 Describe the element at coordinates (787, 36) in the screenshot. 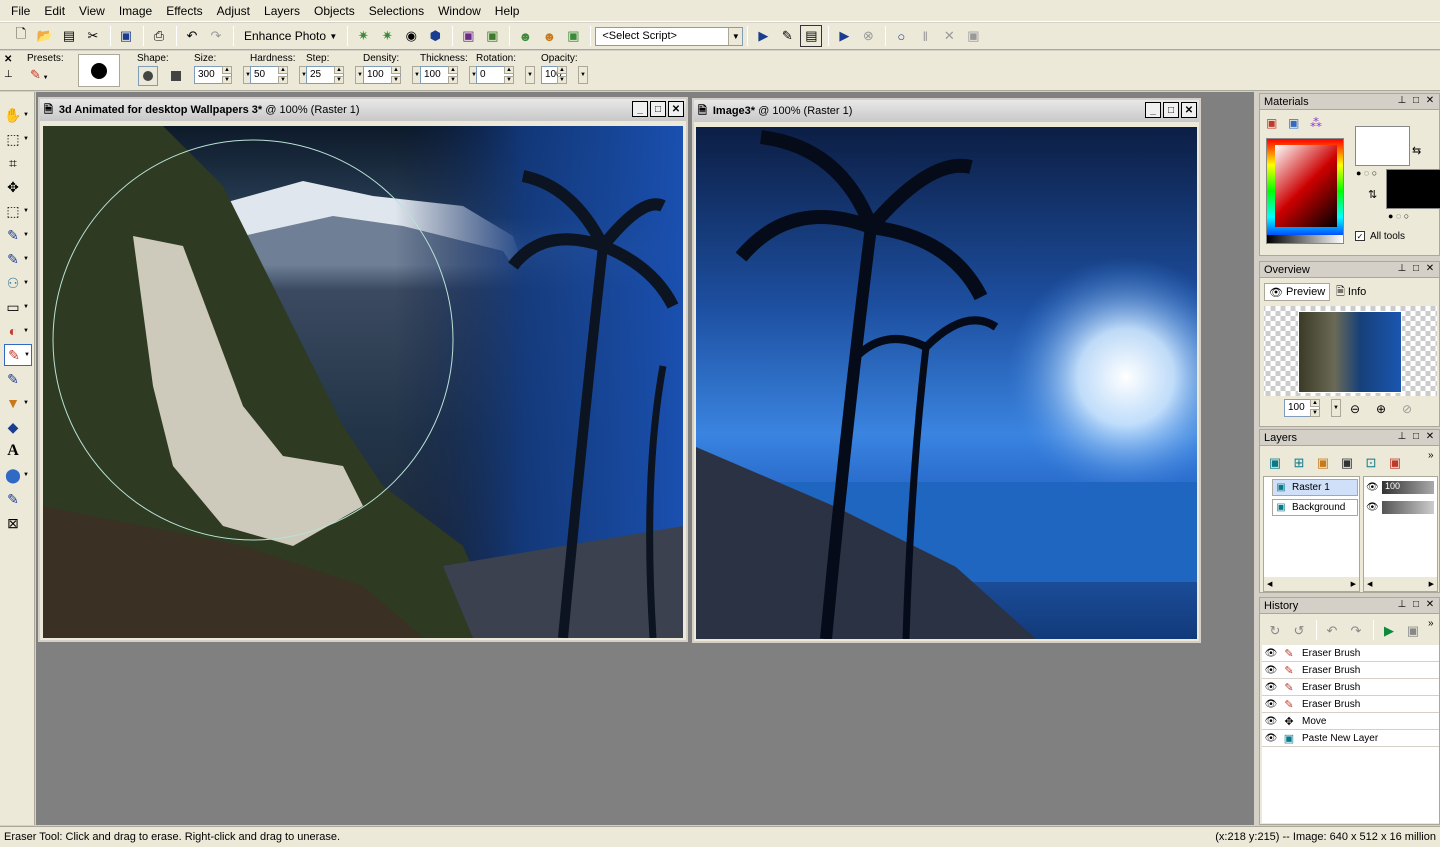

I see `edit-script-icon: ✎` at that location.